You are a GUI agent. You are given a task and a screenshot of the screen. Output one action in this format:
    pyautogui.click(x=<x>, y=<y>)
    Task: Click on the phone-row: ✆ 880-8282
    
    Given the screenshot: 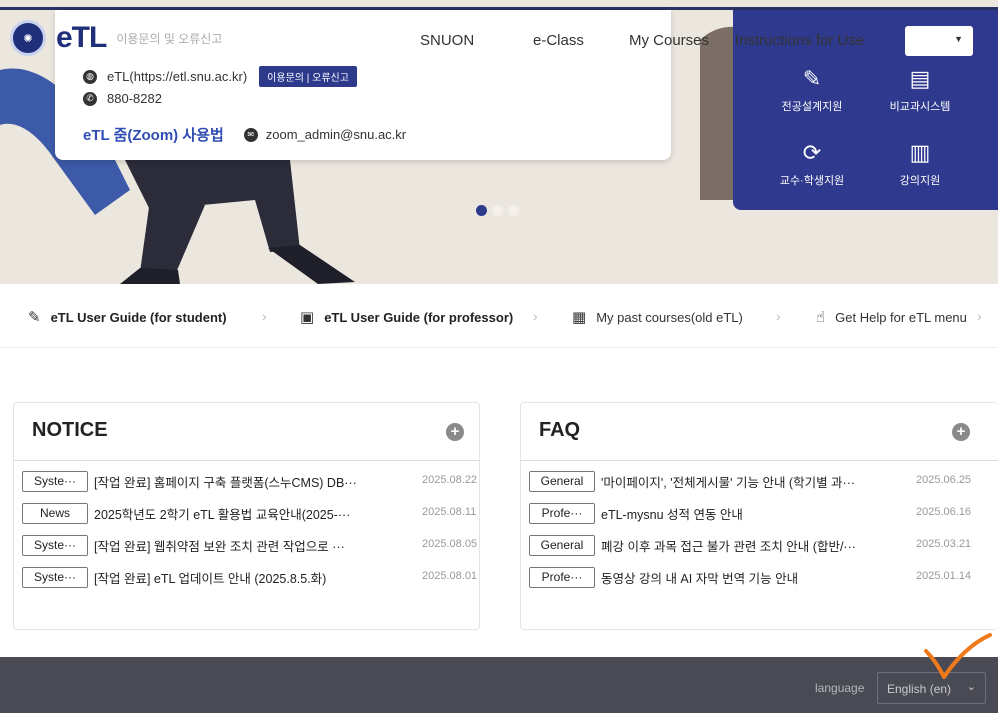 What is the action you would take?
    pyautogui.click(x=122, y=98)
    